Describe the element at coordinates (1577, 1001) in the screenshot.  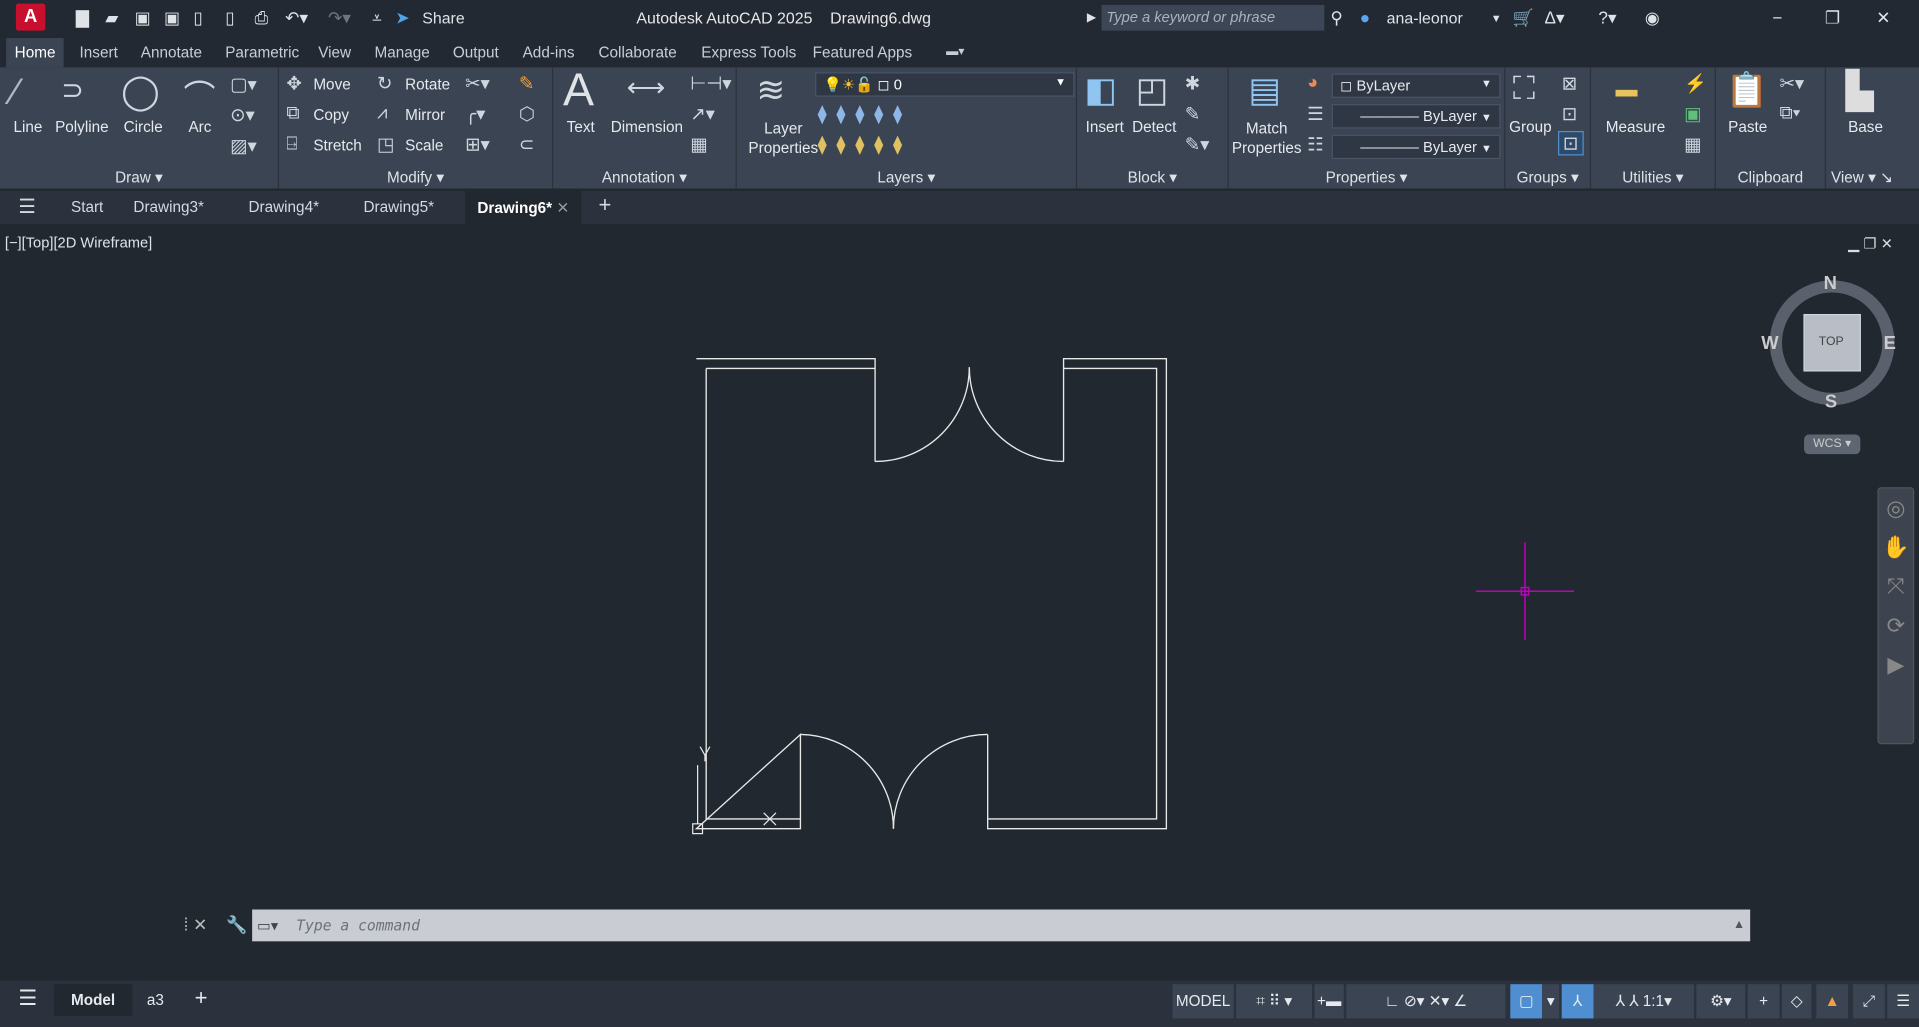
I see `annotation-visibility-icon: ⅄` at that location.